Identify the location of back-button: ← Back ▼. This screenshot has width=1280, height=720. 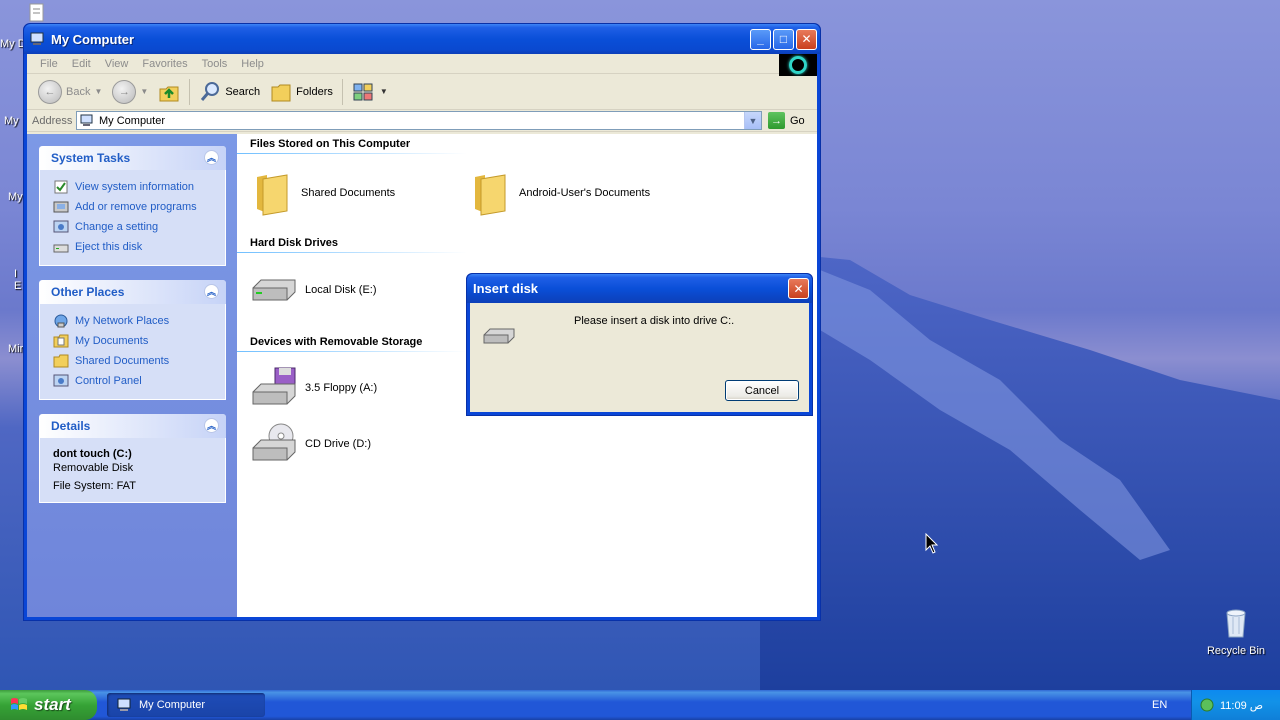
(70, 92).